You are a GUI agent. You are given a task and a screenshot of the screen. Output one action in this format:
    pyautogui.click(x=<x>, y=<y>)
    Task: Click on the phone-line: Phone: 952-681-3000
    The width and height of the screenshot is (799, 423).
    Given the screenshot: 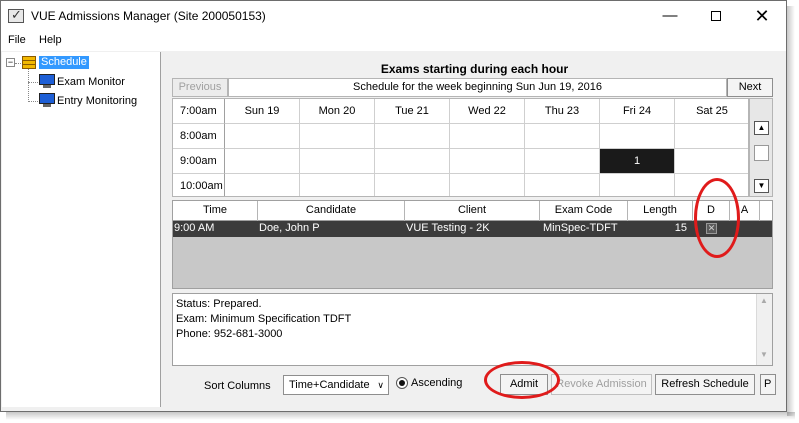 What is the action you would take?
    pyautogui.click(x=229, y=334)
    